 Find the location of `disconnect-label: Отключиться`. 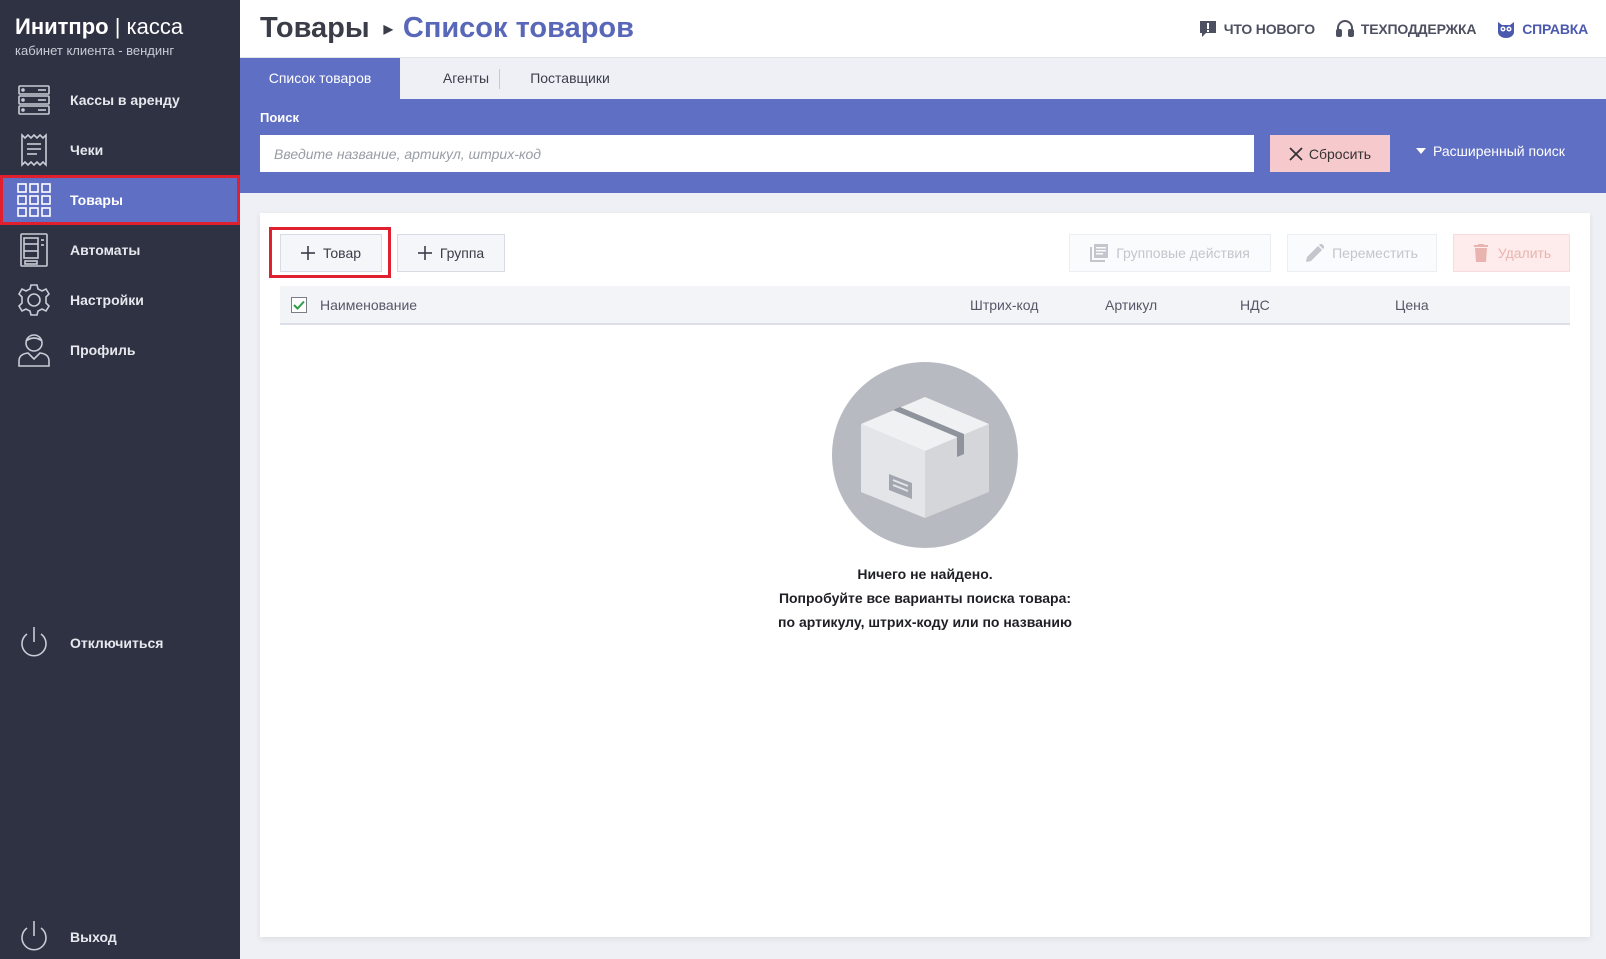

disconnect-label: Отключиться is located at coordinates (117, 643).